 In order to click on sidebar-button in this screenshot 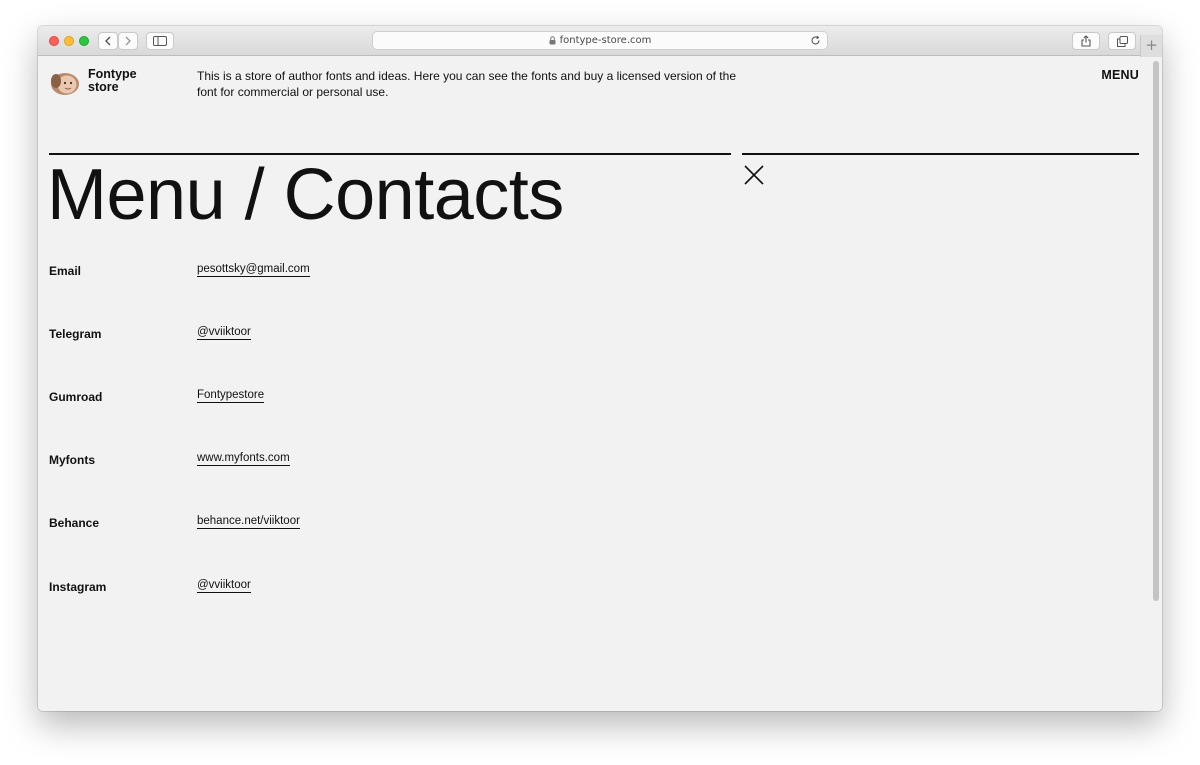, I will do `click(160, 41)`.